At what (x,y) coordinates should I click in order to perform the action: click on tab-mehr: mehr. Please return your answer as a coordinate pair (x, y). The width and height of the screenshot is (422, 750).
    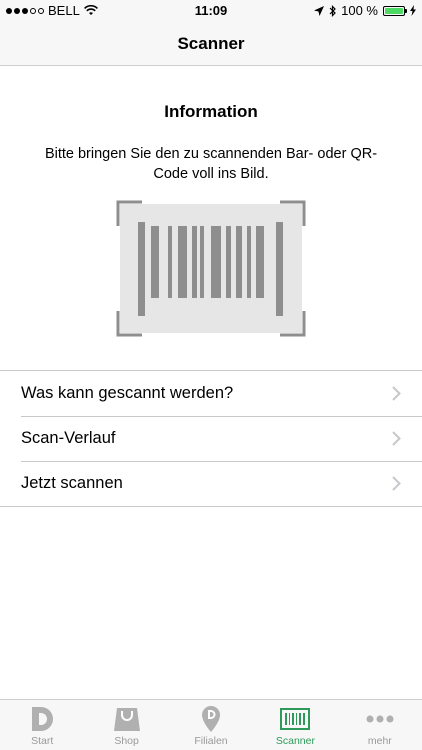
    Looking at the image, I should click on (380, 725).